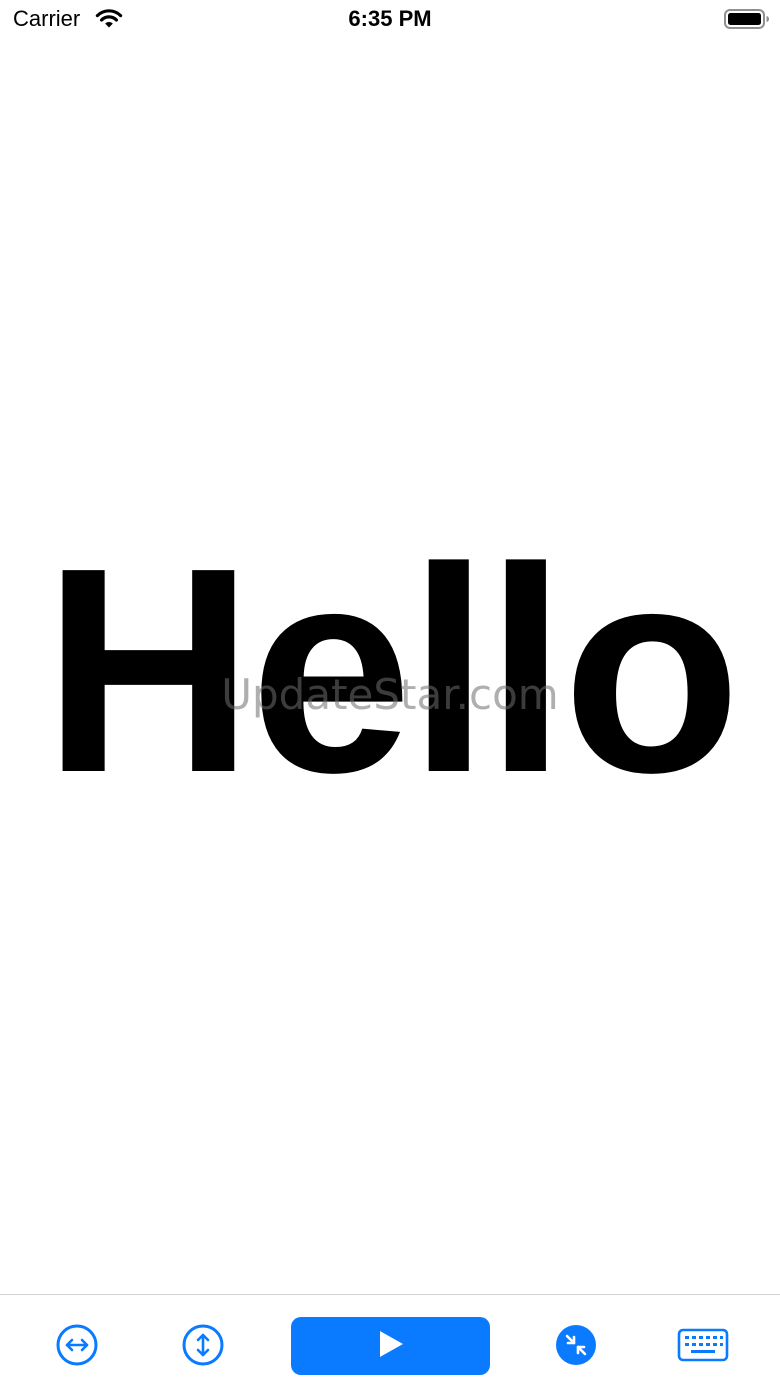 The height and width of the screenshot is (1388, 780). I want to click on keyboard-button, so click(703, 1345).